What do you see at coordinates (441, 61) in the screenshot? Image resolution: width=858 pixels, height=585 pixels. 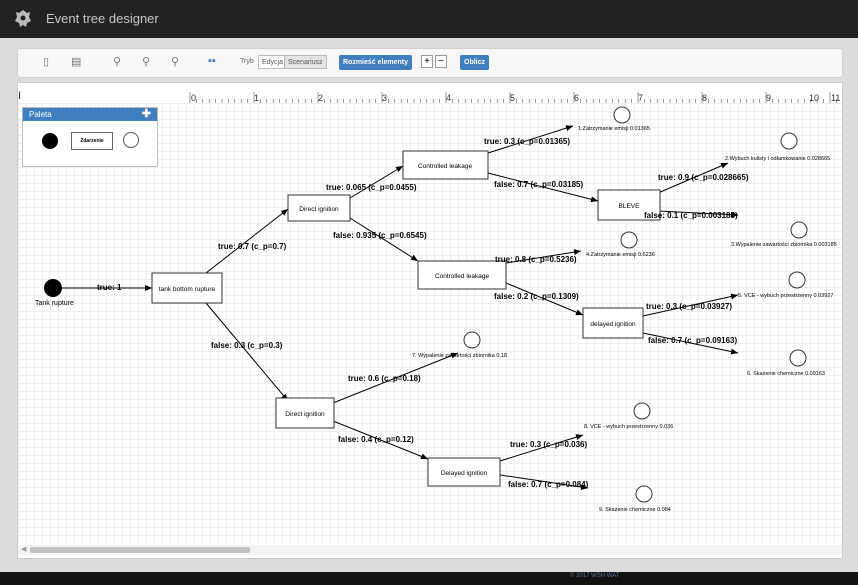 I see `remove-button: −` at bounding box center [441, 61].